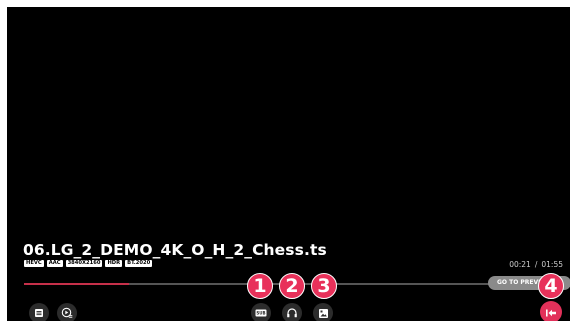 This screenshot has width=577, height=328. I want to click on picture-icon, so click(323, 313).